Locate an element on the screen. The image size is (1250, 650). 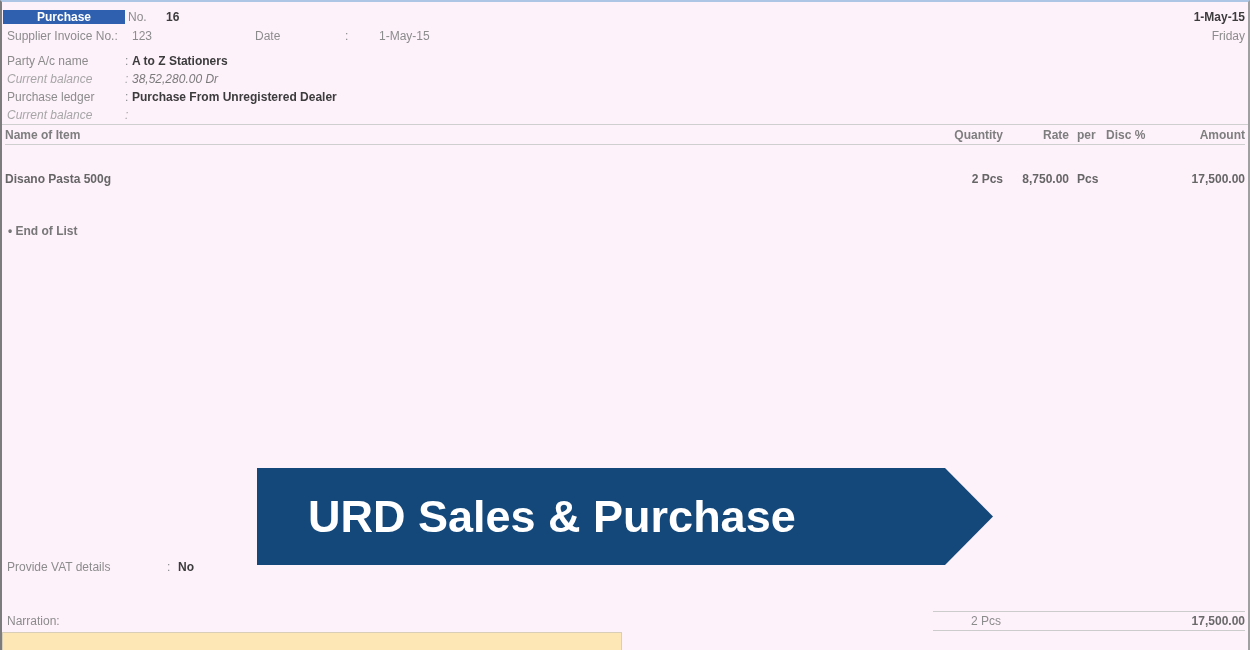
table-cell-text: Disano Pasta 500g is located at coordinates (59, 179).